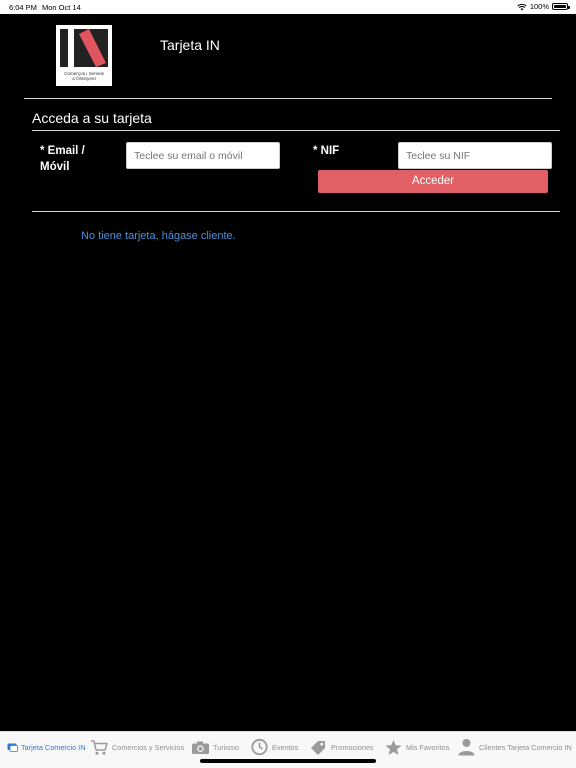  I want to click on home-indicator, so click(288, 761).